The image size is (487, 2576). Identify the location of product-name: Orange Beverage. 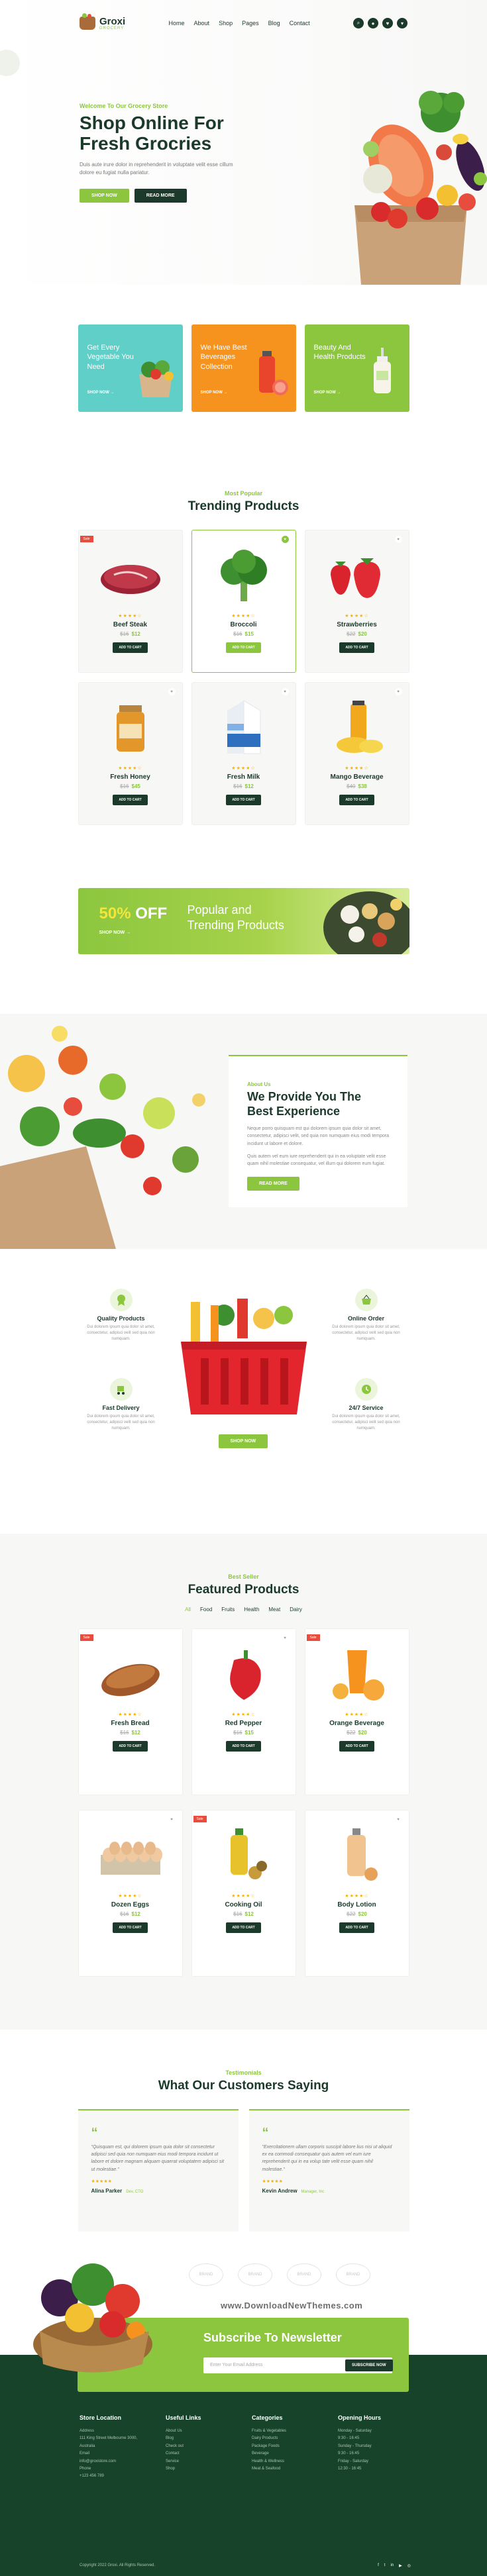
(357, 1723).